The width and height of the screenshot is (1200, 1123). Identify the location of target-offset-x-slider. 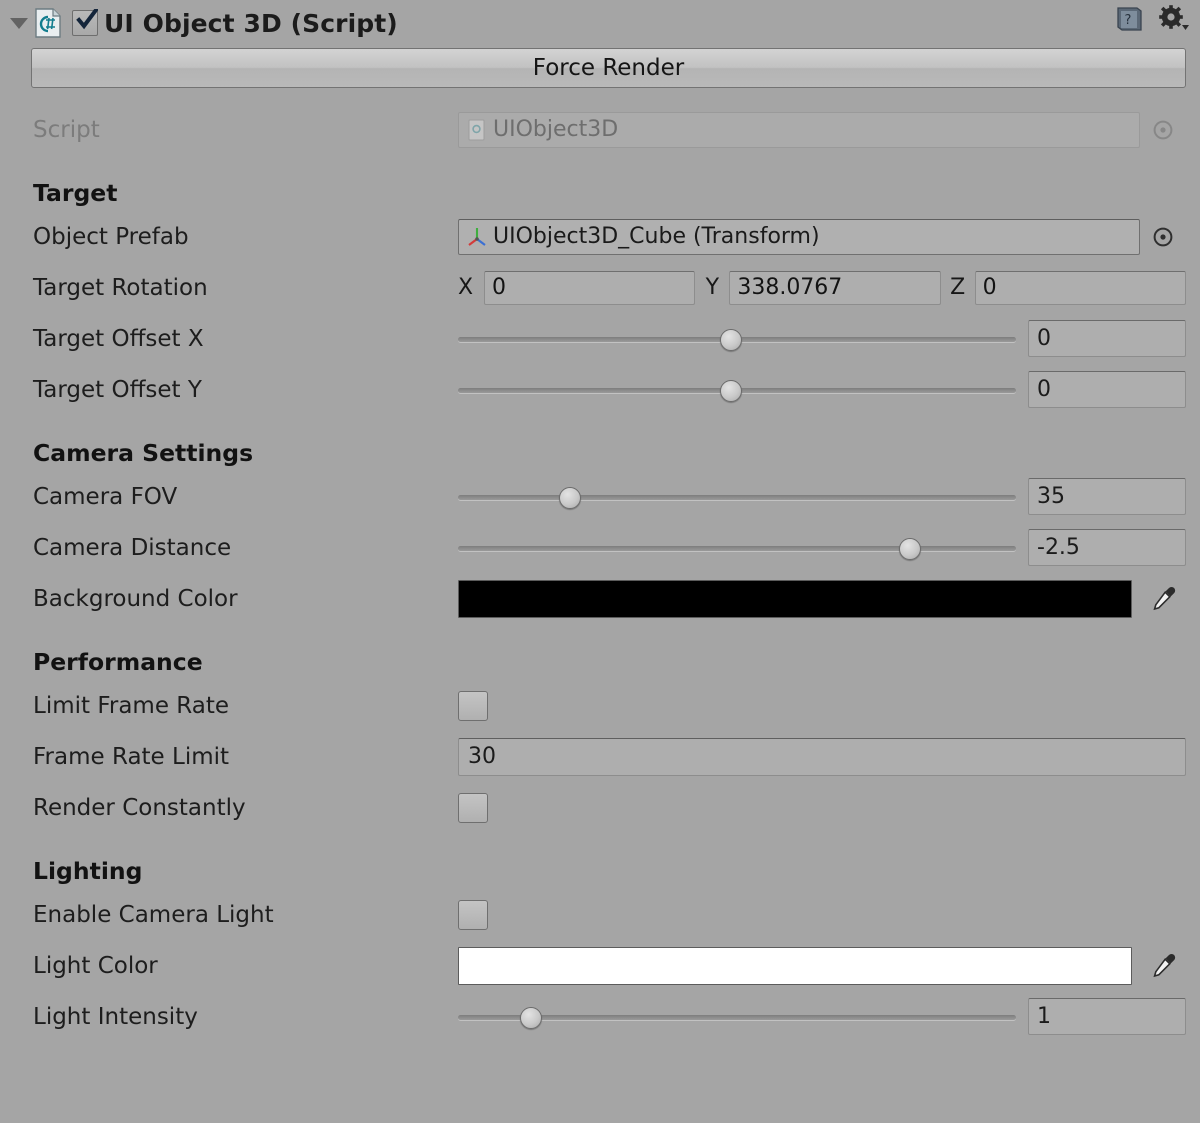
(737, 339).